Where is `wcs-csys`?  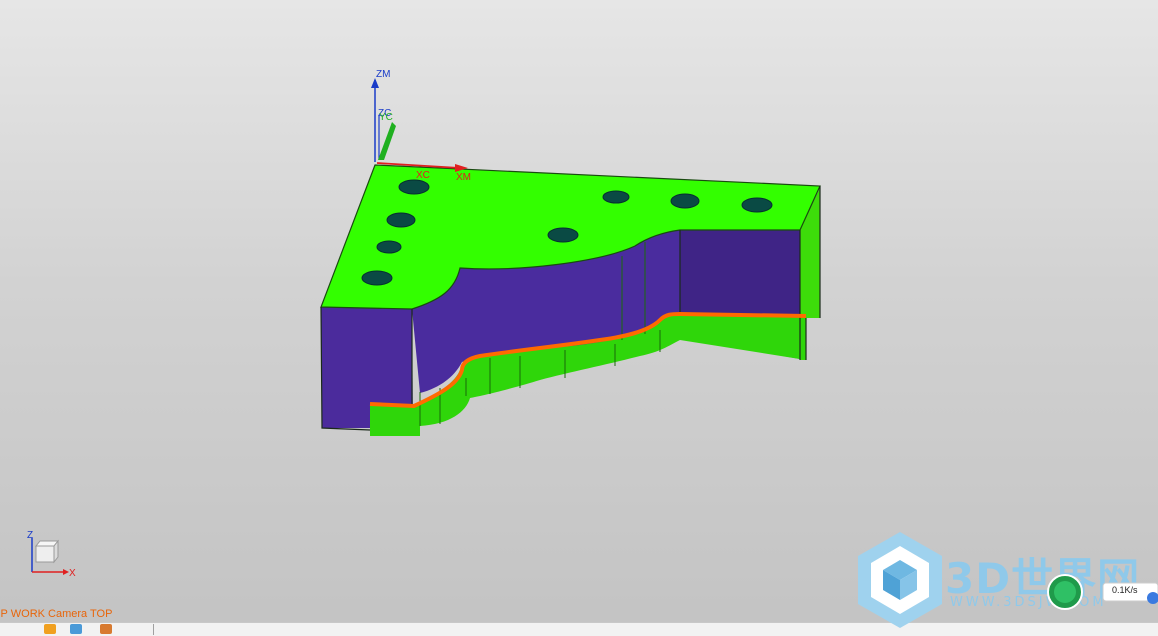
wcs-csys is located at coordinates (419, 125).